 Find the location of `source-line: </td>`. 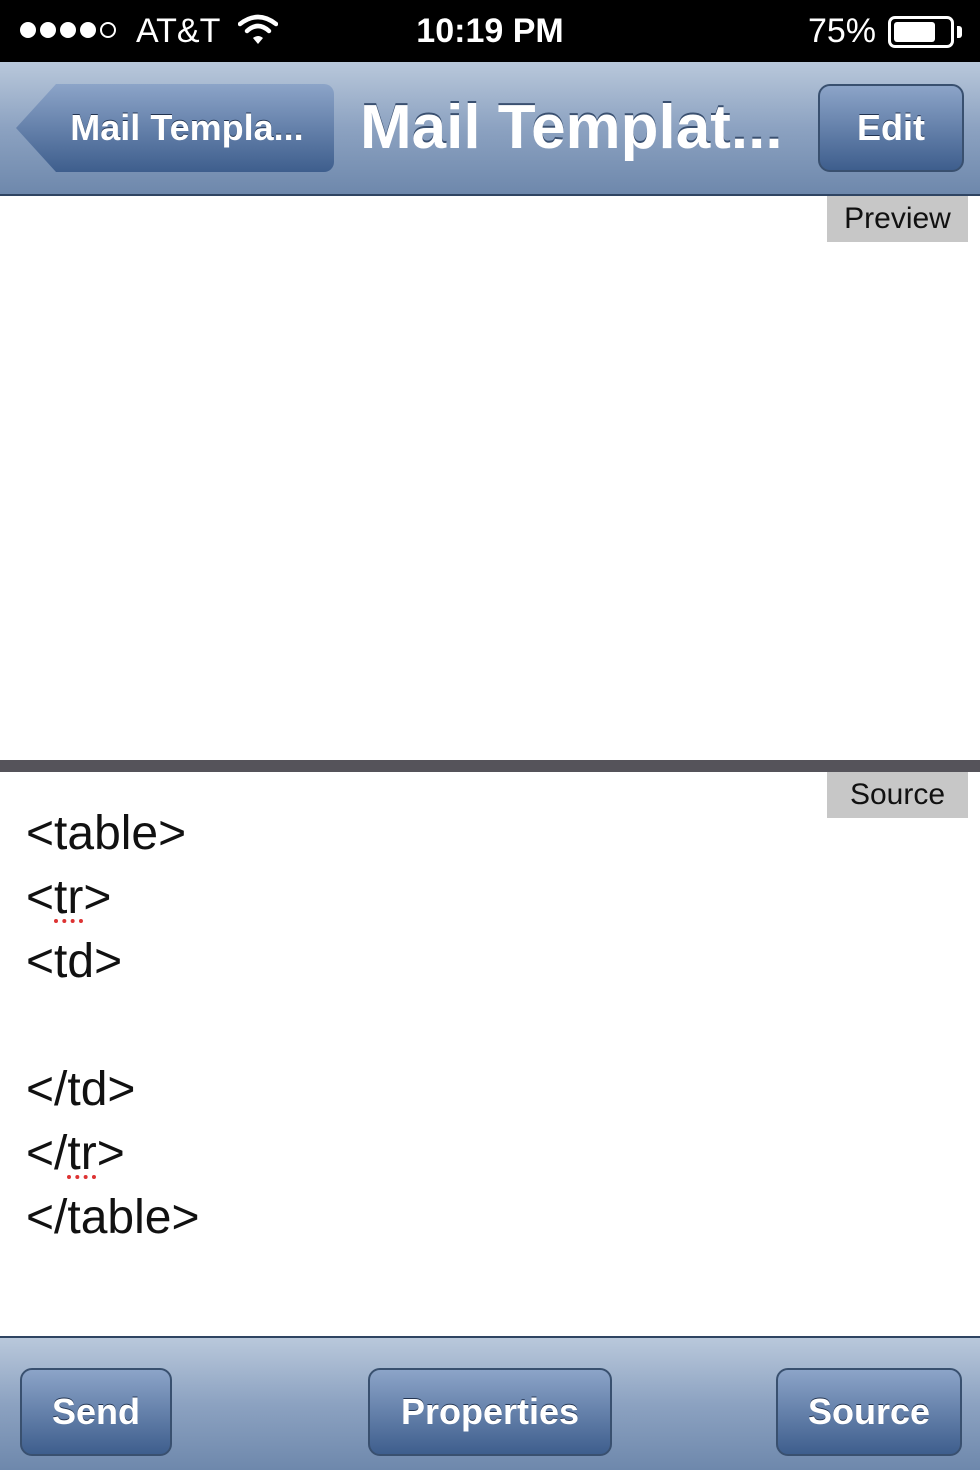

source-line: </td> is located at coordinates (113, 1090).